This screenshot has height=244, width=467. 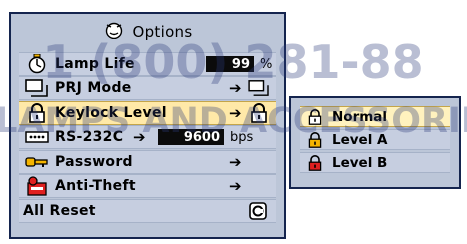 I want to click on keylock-submenu-panel: Normal Level A Level B, so click(x=375, y=142).